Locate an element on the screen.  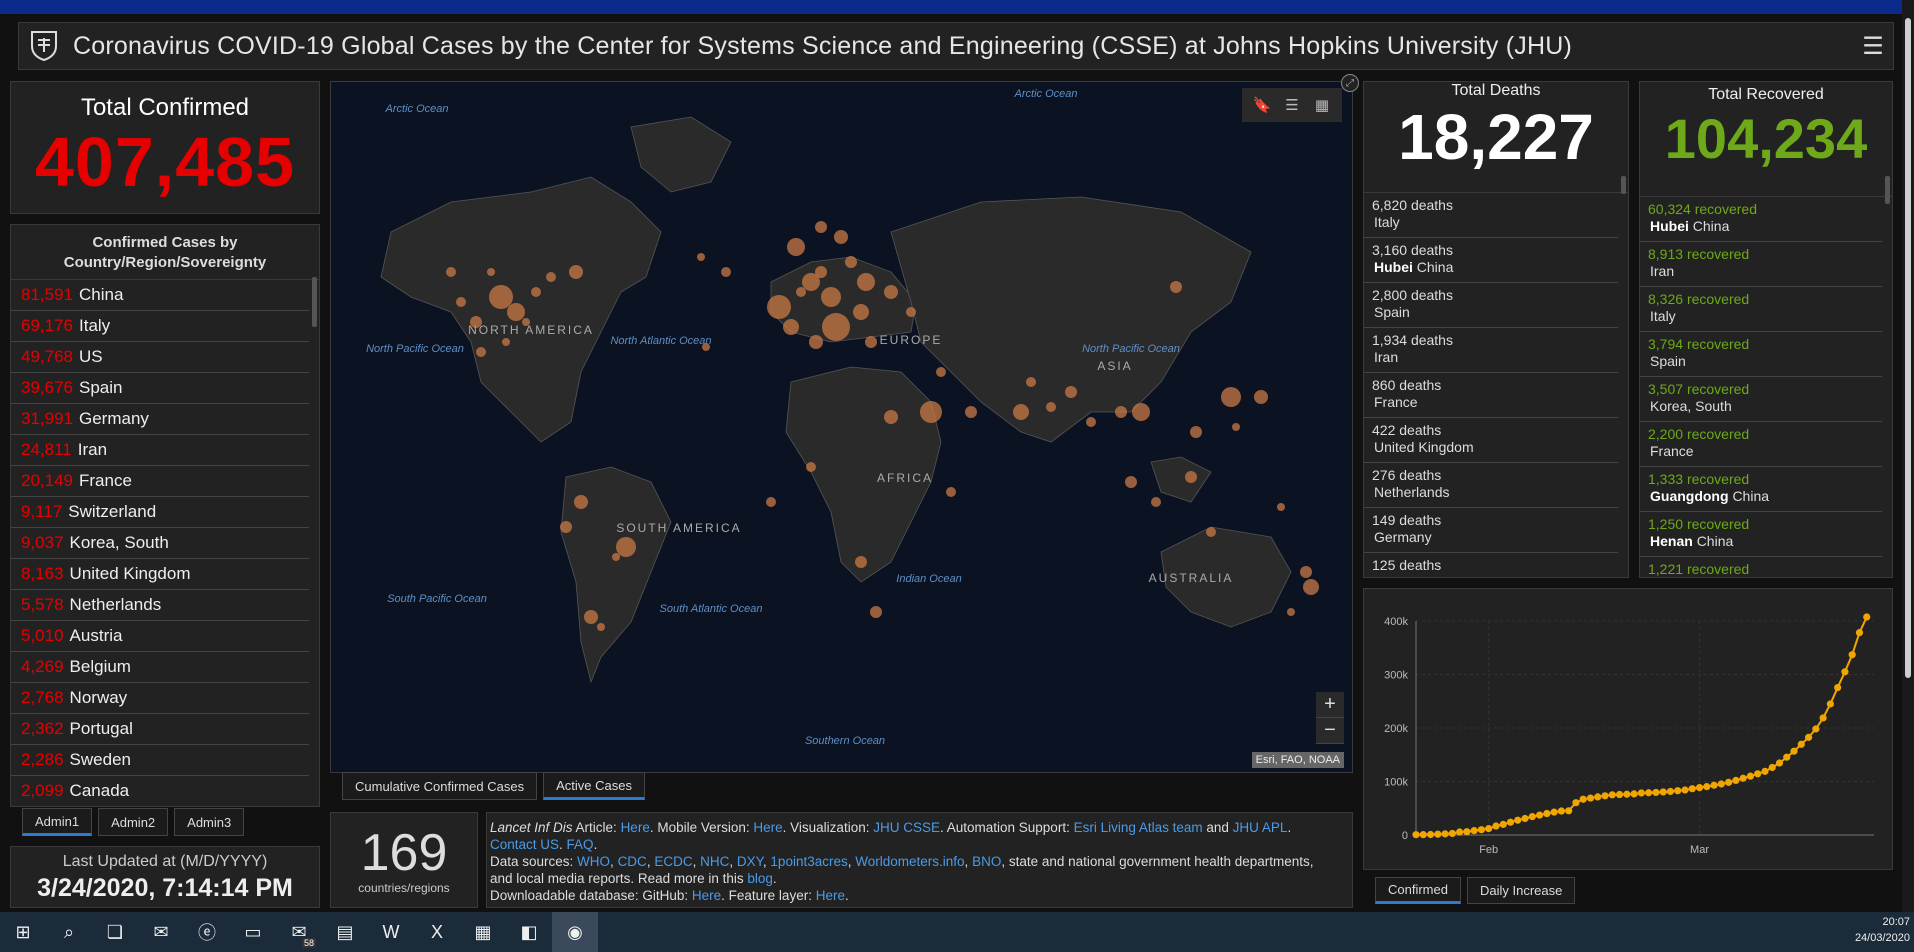
country-list-item: 2,099 Canada is located at coordinates (160, 791).